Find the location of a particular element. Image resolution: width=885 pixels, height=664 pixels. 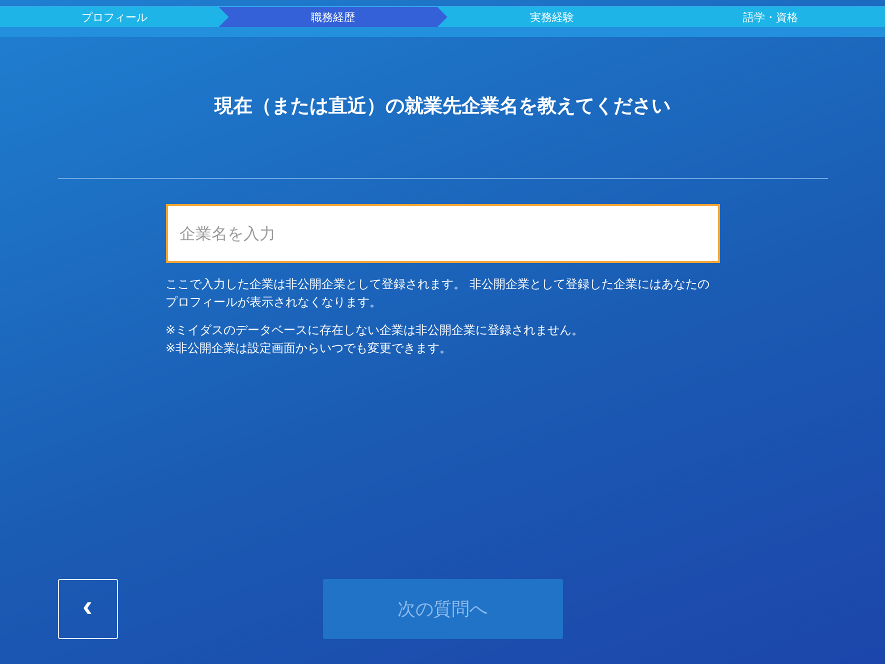

question-title: 現在（または直近）の就業先企業名を教えてください is located at coordinates (442, 106).